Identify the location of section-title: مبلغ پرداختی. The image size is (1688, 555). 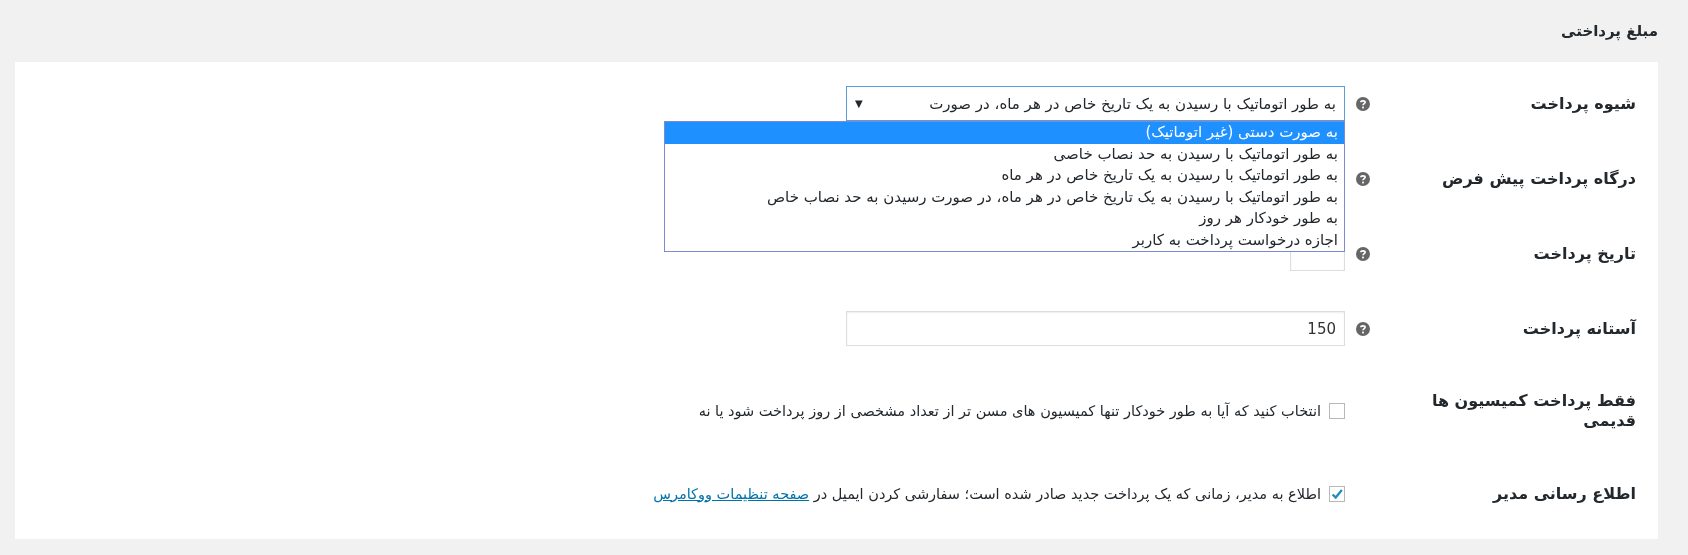
(1609, 32).